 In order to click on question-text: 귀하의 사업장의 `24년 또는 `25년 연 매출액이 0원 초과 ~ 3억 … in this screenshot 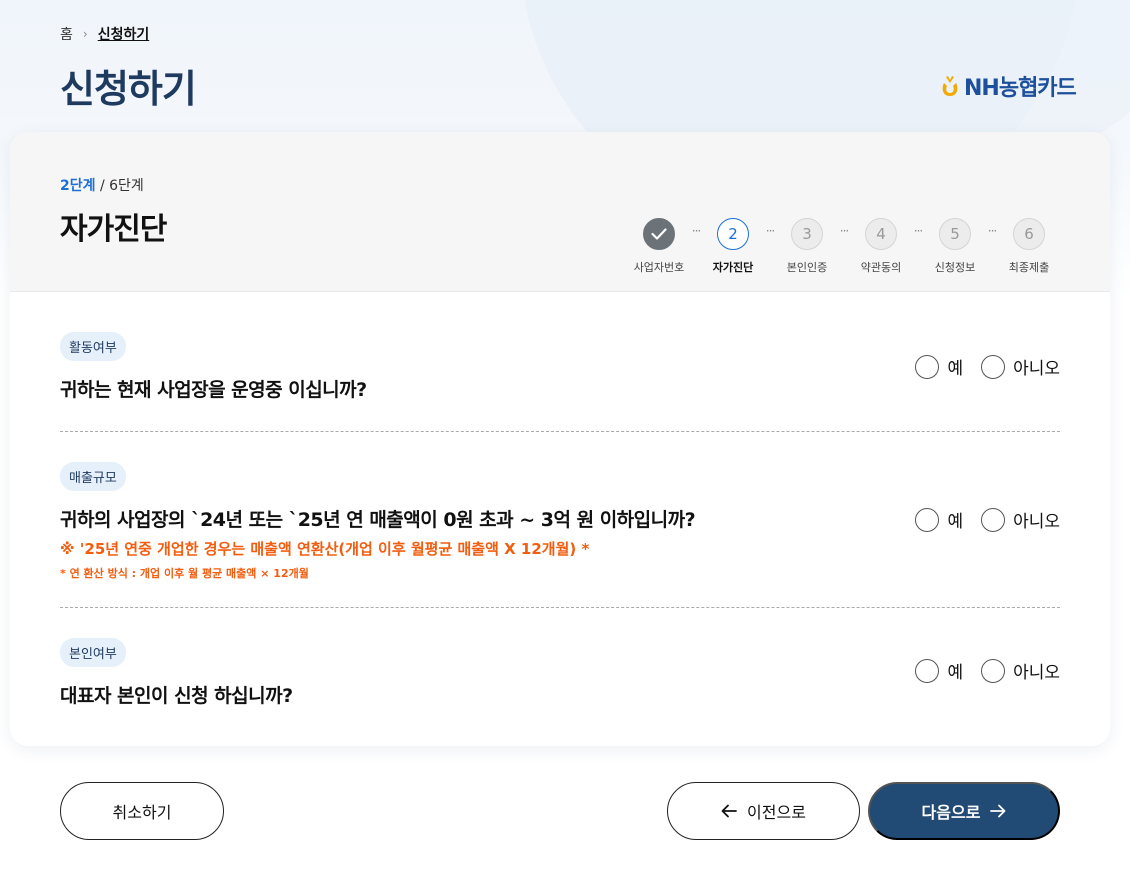, I will do `click(378, 520)`.